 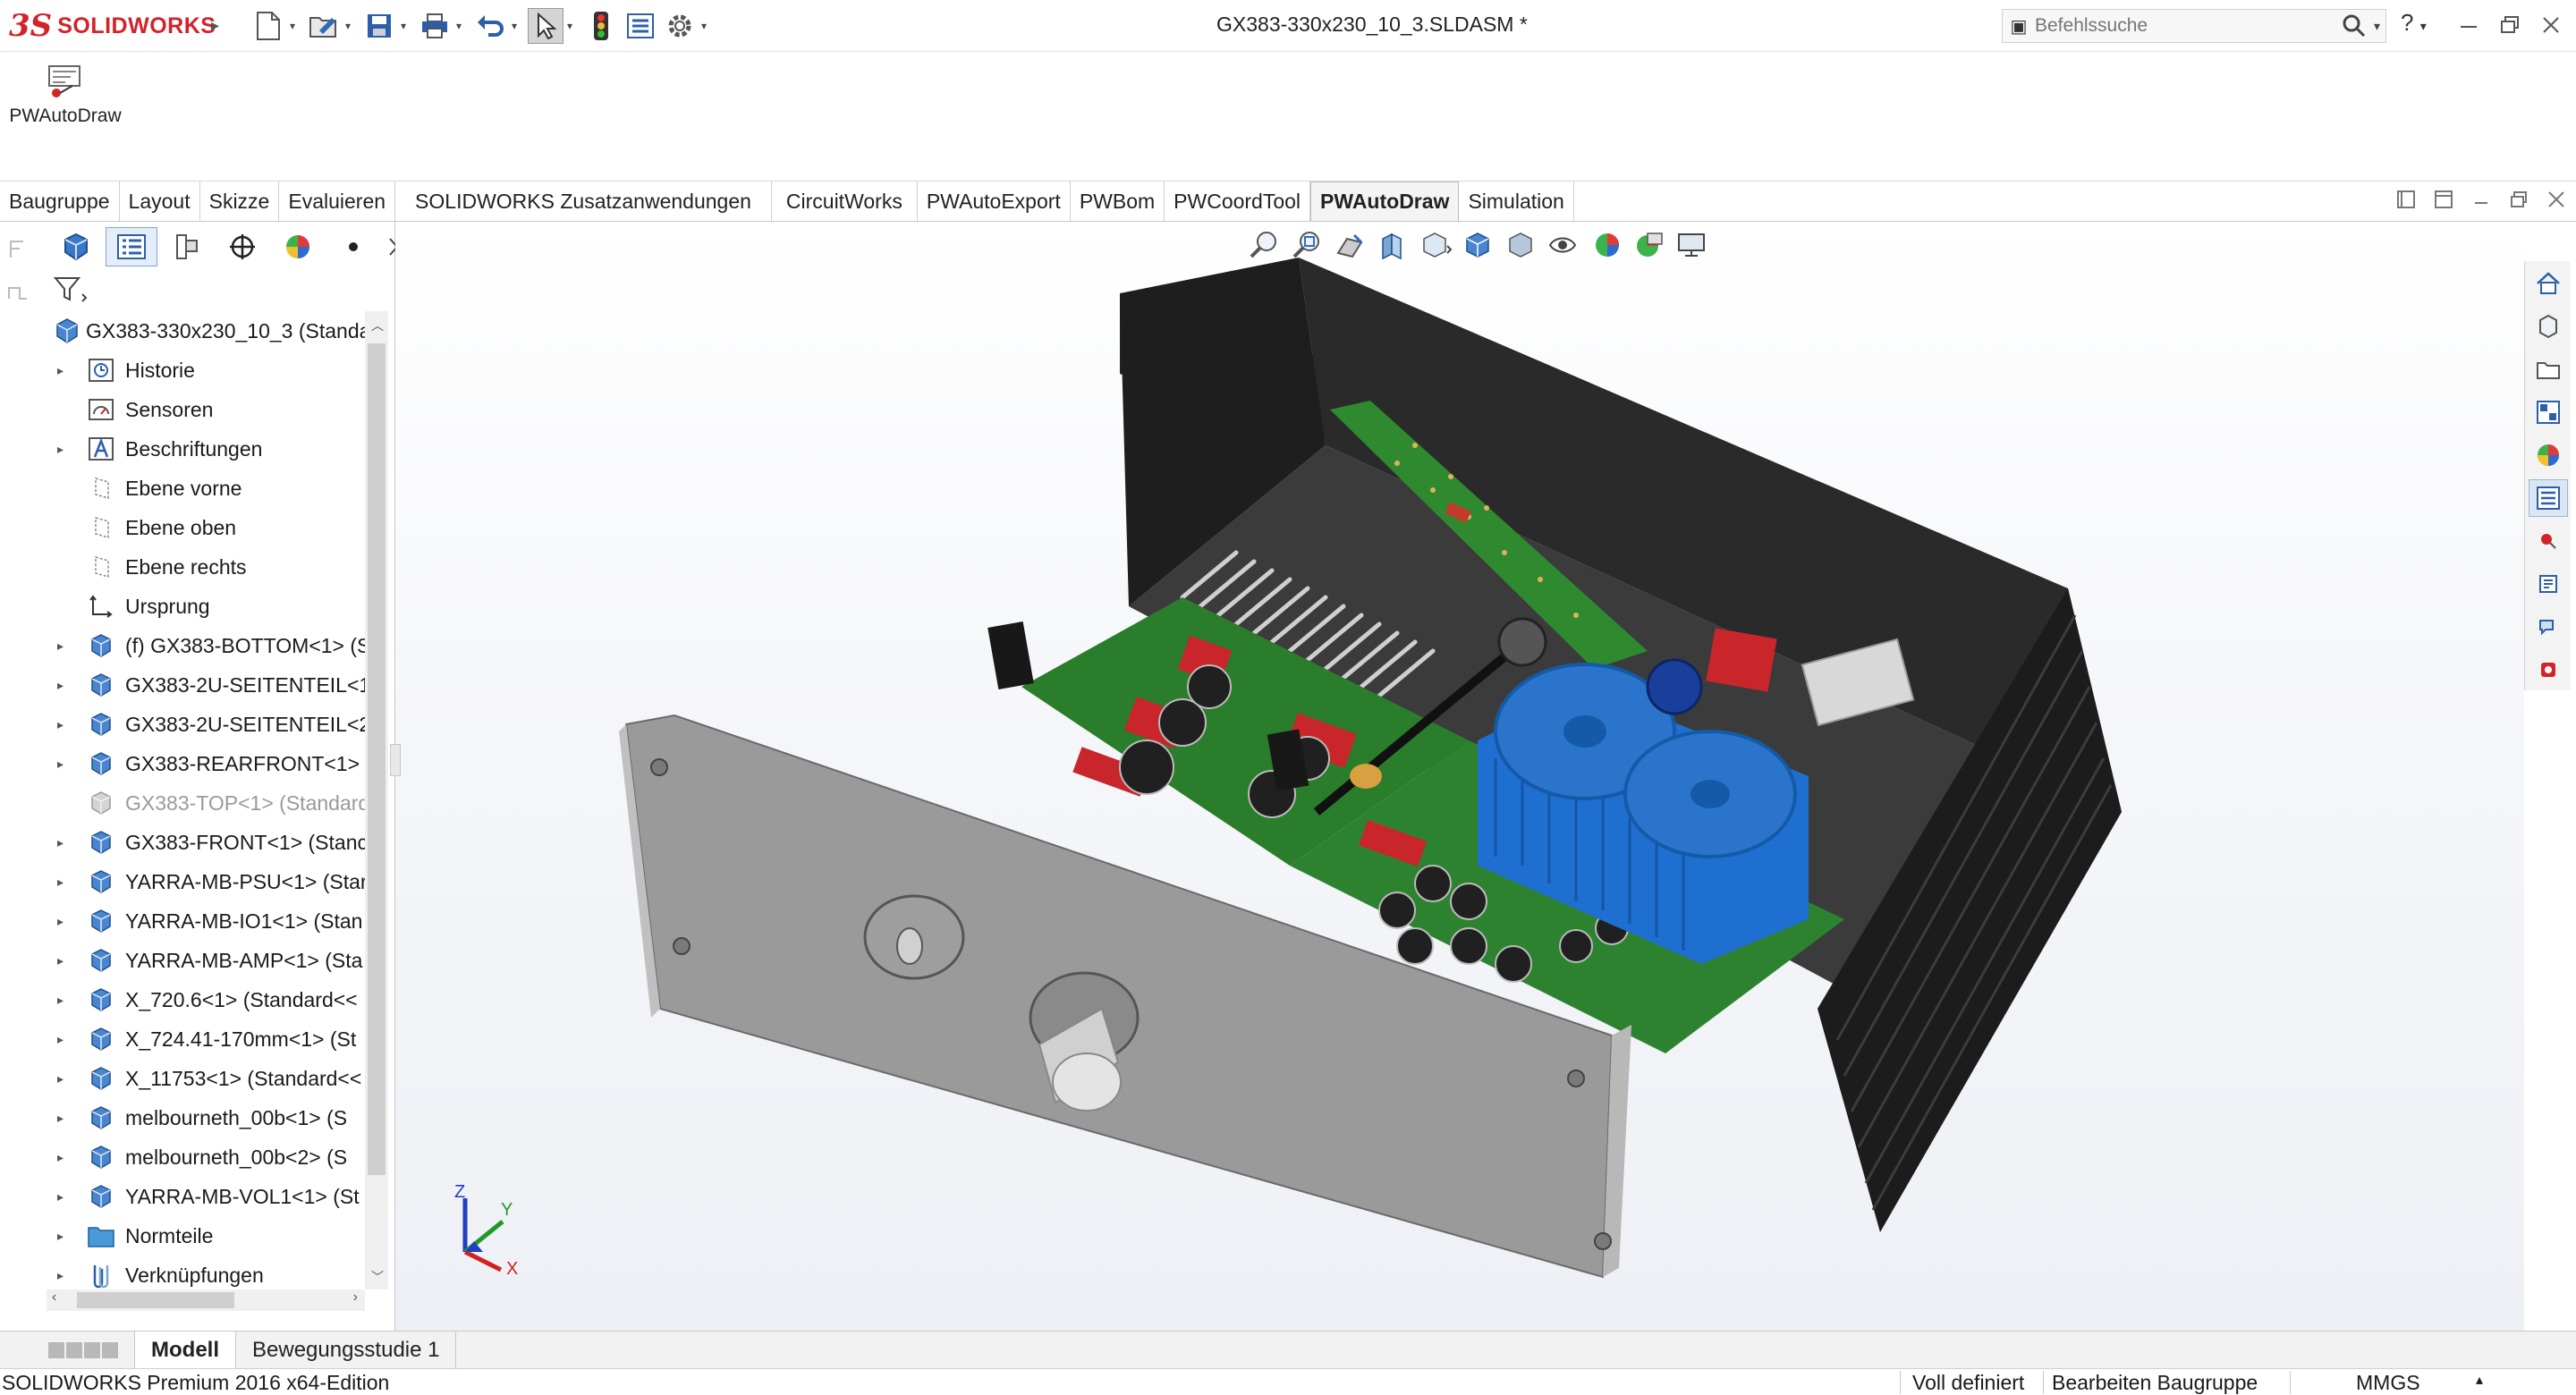 I want to click on tree-item: ▸ Historie, so click(x=213, y=370).